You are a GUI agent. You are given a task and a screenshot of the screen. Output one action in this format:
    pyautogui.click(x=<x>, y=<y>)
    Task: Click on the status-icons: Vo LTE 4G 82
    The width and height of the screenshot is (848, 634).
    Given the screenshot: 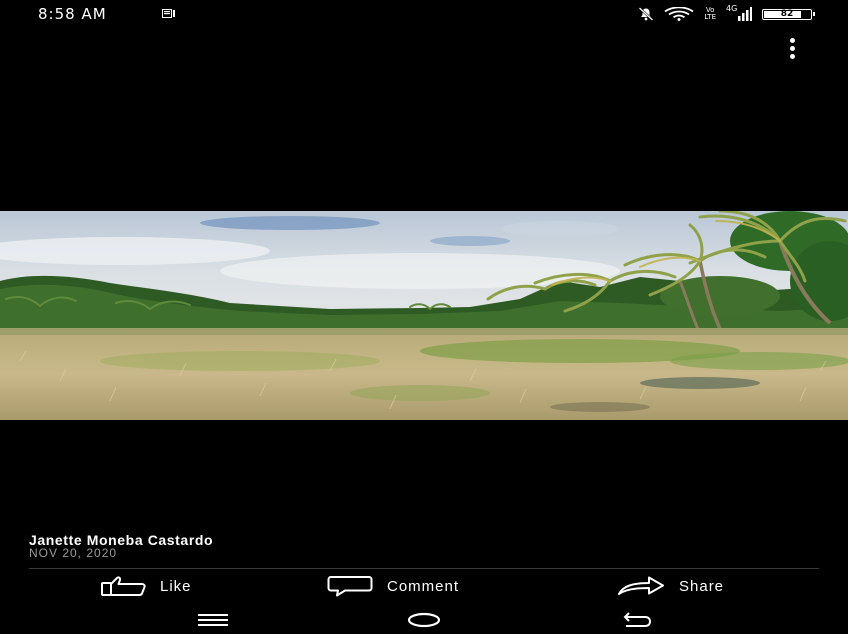 What is the action you would take?
    pyautogui.click(x=726, y=13)
    